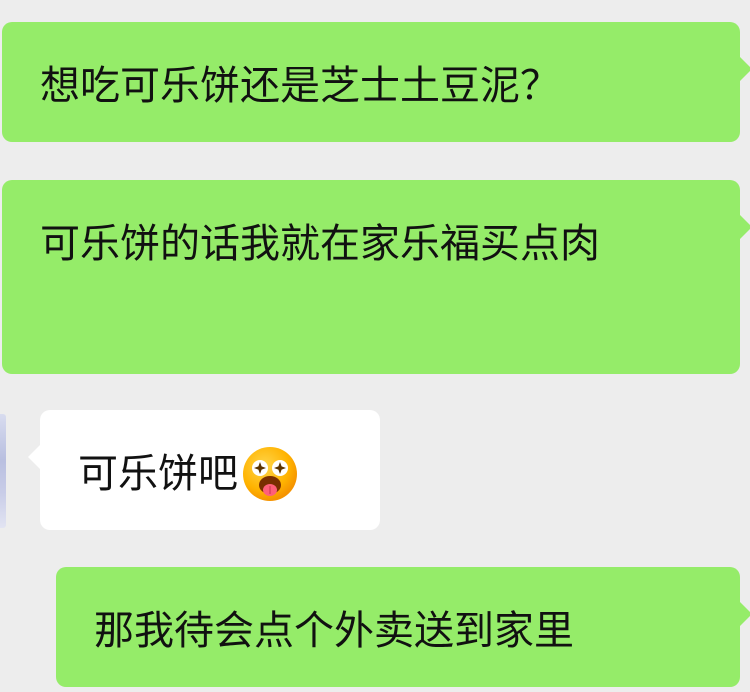  Describe the element at coordinates (3, 471) in the screenshot. I see `avatar` at that location.